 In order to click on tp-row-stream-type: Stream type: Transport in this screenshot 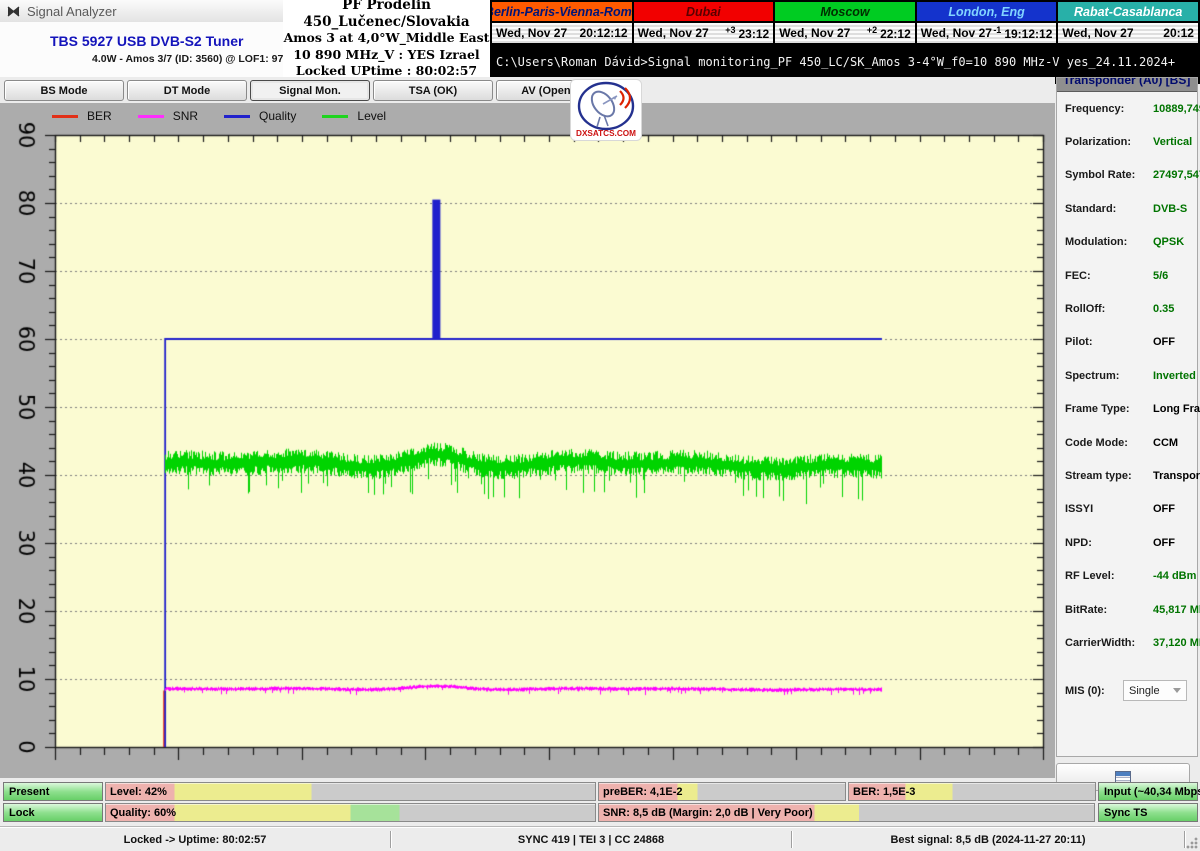, I will do `click(1128, 475)`.